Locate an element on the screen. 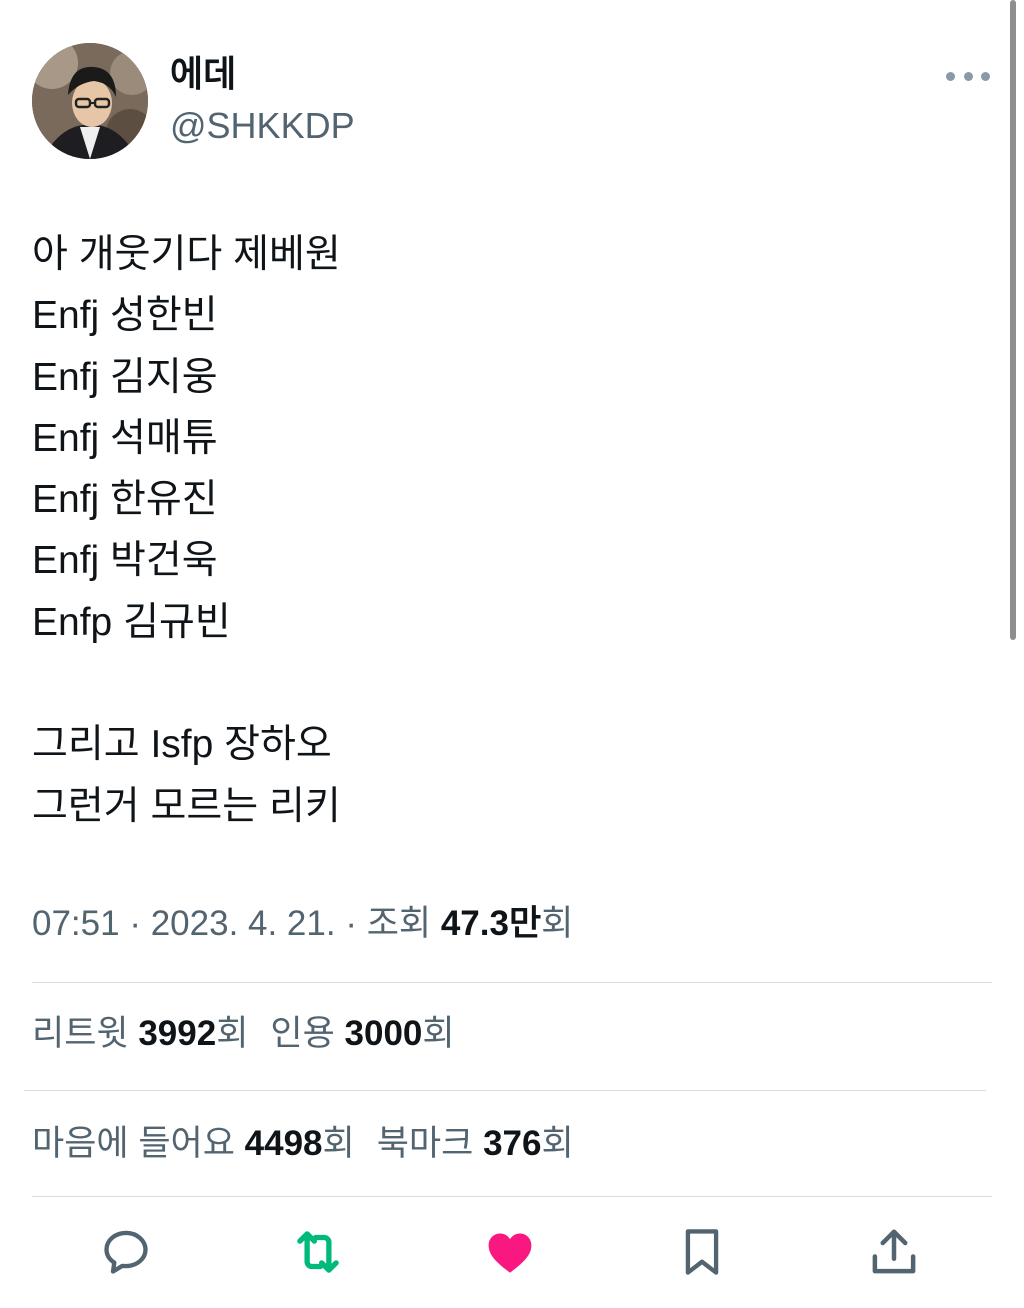  bookmarks-suffix: 회 is located at coordinates (557, 1143).